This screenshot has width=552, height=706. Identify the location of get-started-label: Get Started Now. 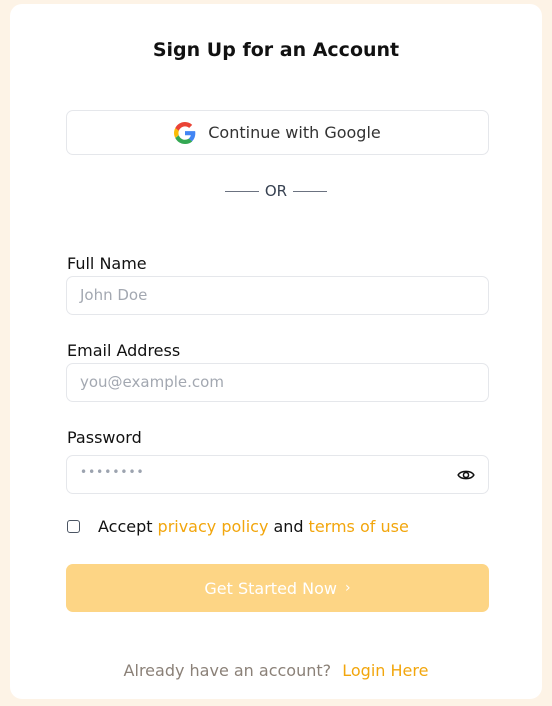
(270, 588).